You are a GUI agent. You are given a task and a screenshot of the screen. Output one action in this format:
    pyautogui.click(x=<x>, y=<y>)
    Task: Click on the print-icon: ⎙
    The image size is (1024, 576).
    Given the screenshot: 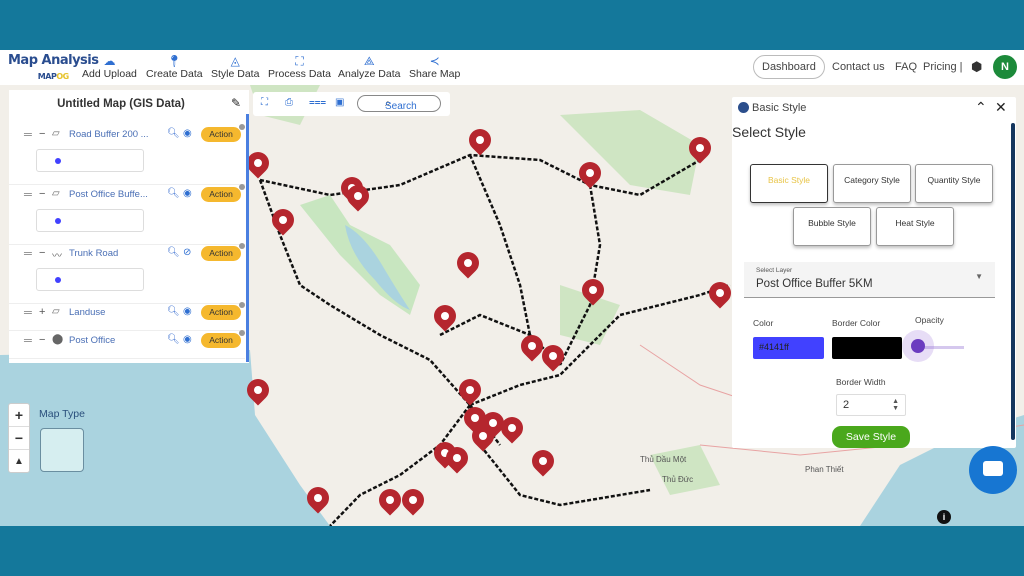 What is the action you would take?
    pyautogui.click(x=289, y=102)
    